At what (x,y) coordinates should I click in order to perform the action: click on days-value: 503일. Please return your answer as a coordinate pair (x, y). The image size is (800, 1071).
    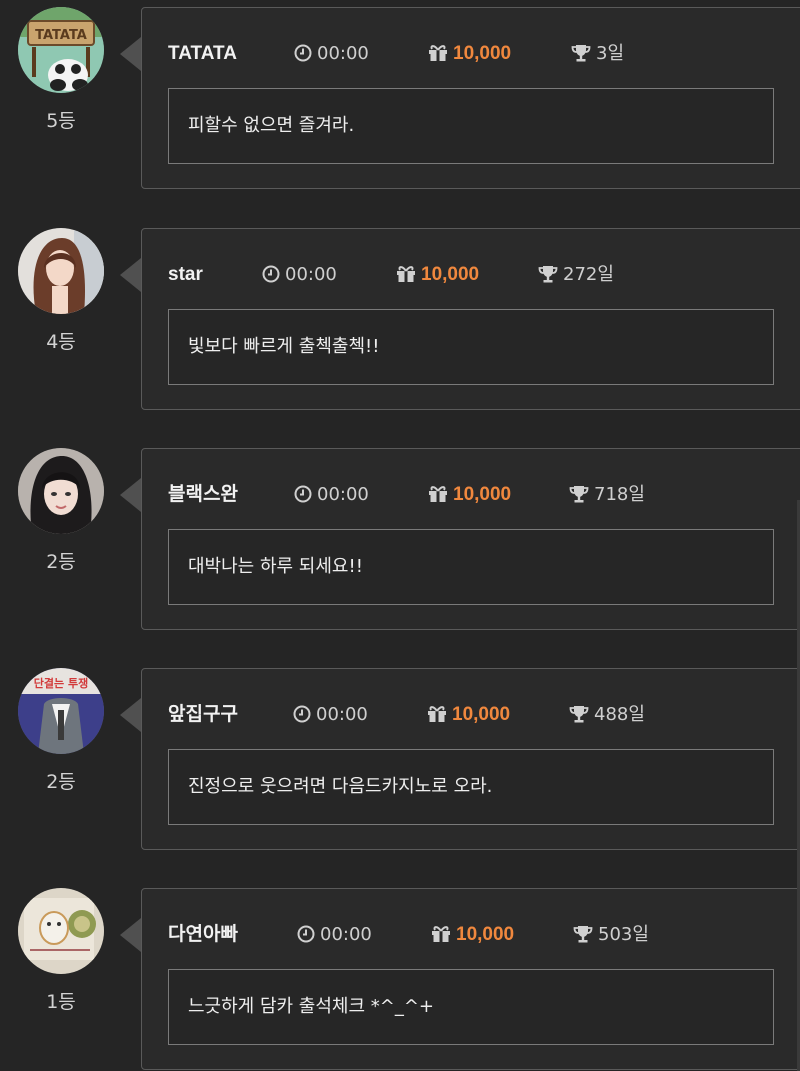
    Looking at the image, I should click on (623, 934).